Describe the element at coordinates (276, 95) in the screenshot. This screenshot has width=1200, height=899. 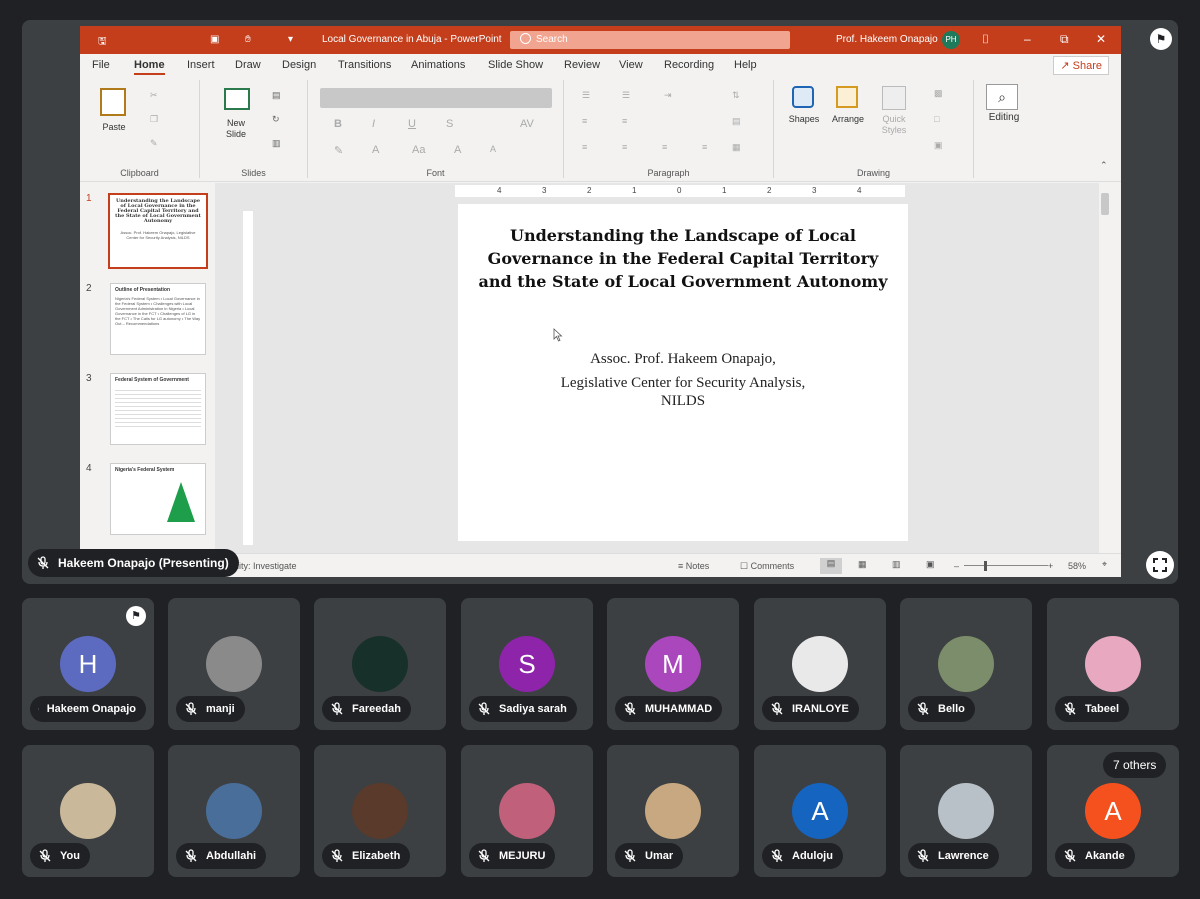
I see `layout-icon: ▤` at that location.